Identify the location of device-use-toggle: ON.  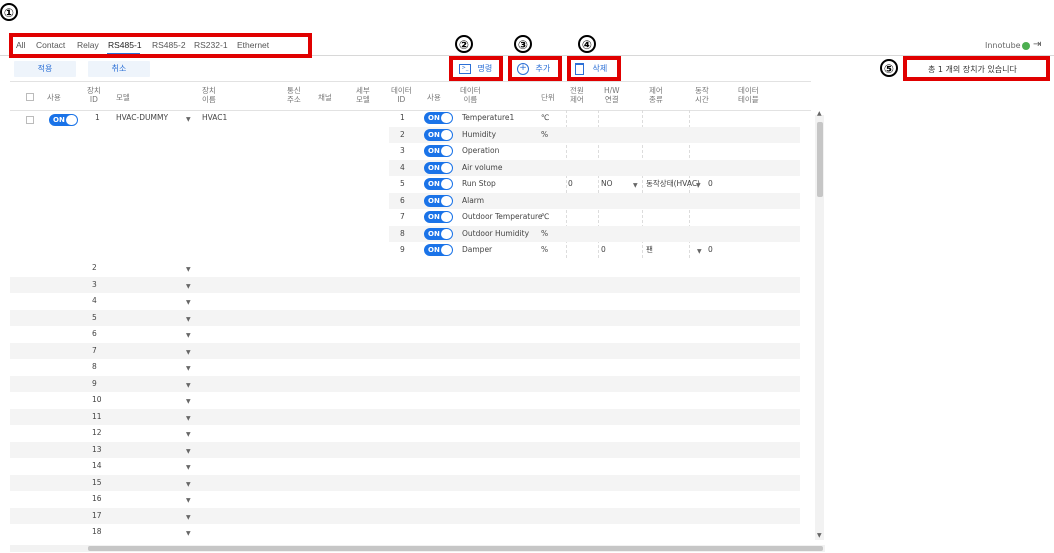
(63, 120).